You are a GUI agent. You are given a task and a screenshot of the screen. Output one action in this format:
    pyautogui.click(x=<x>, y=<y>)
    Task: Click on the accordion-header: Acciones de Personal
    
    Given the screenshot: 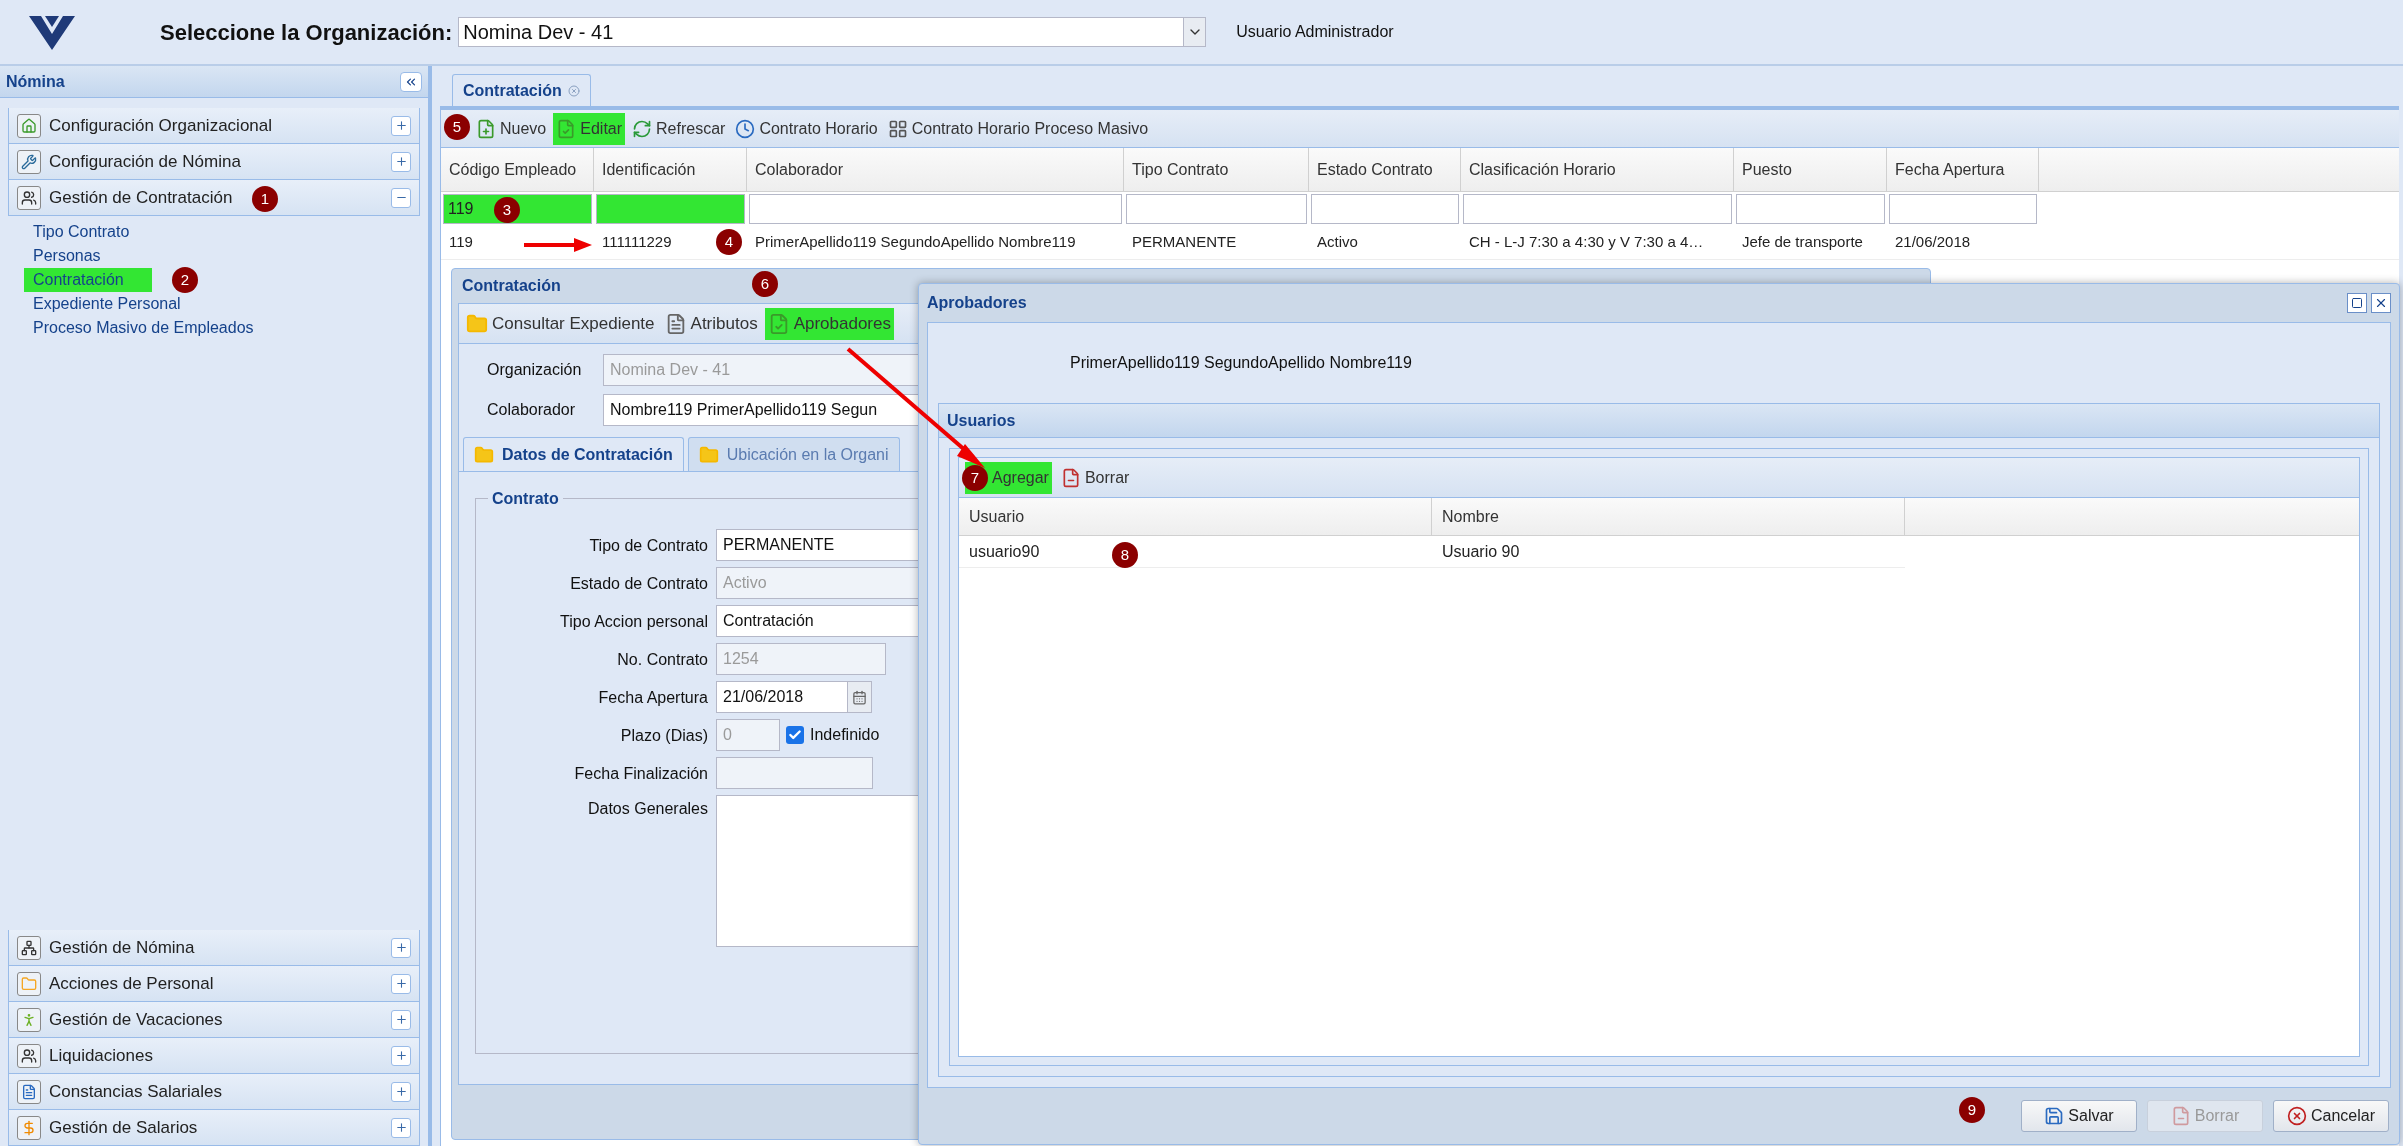 What is the action you would take?
    pyautogui.click(x=214, y=984)
    